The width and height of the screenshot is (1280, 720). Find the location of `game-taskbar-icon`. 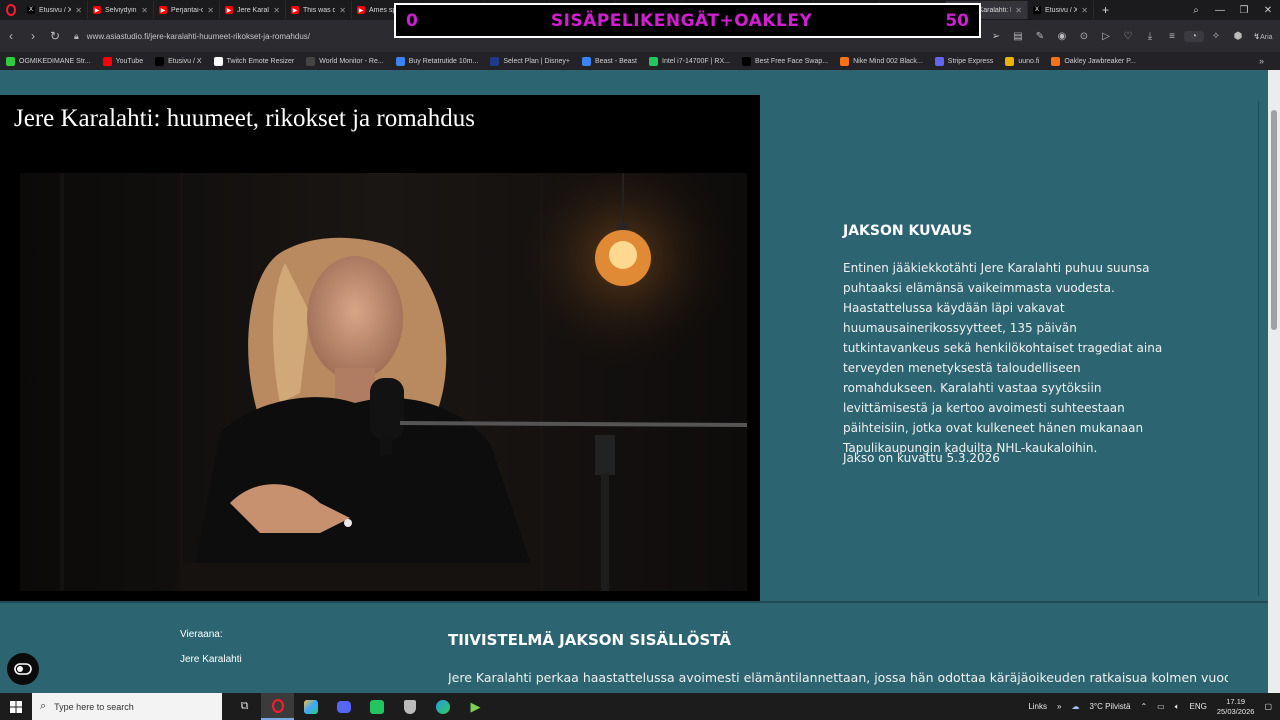

game-taskbar-icon is located at coordinates (376, 706).